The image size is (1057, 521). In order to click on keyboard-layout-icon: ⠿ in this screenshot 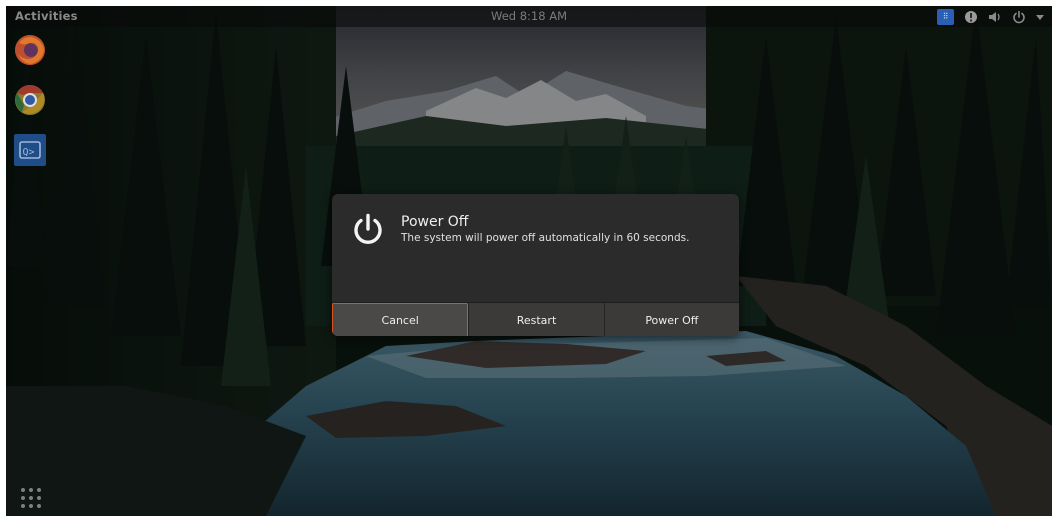, I will do `click(945, 17)`.